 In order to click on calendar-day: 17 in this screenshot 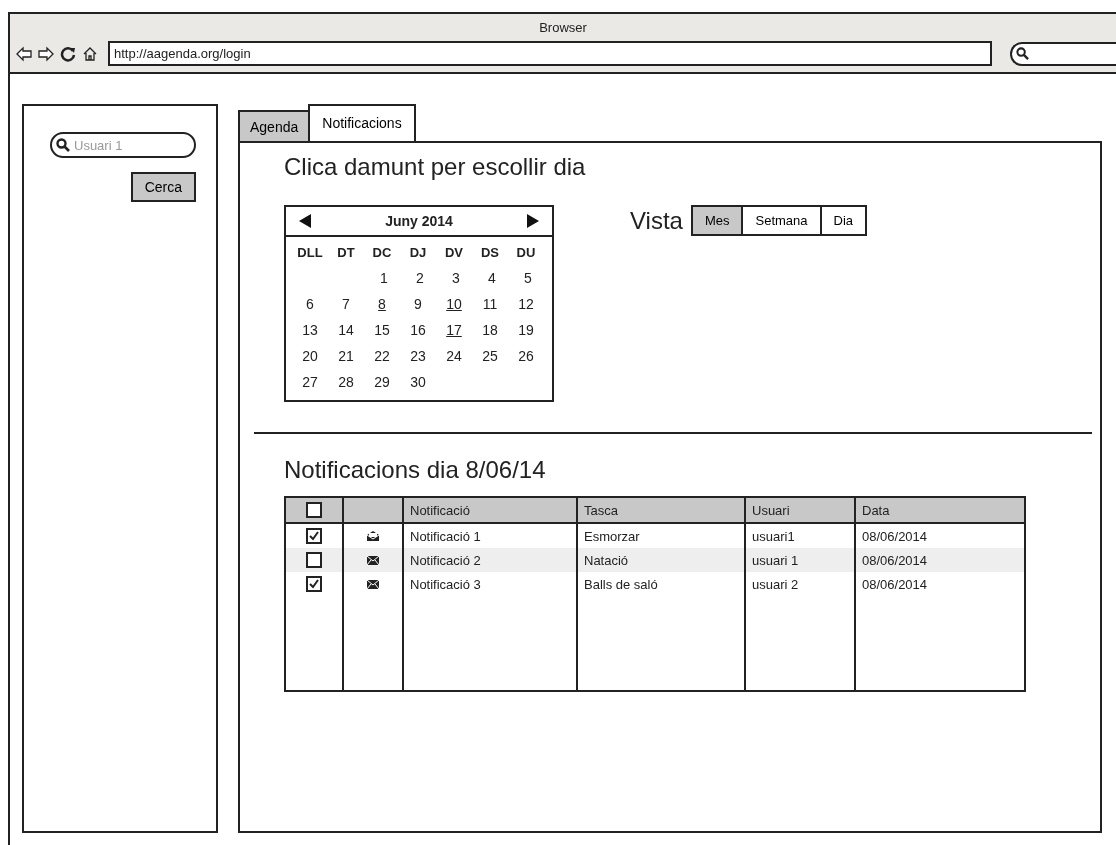, I will do `click(454, 330)`.